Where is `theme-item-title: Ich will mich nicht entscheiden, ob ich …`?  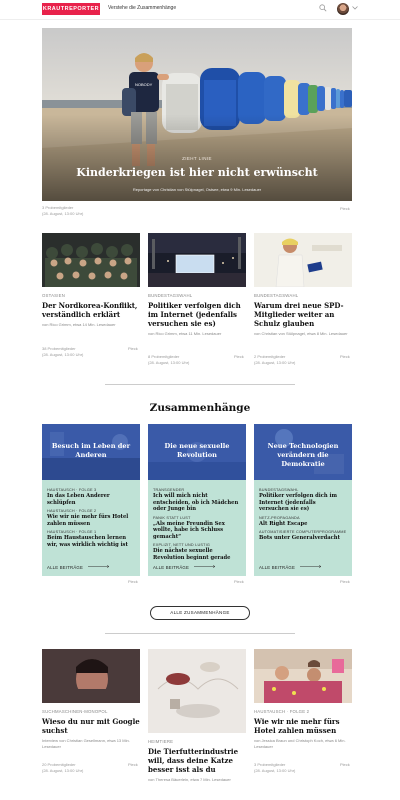
theme-item-title: Ich will mich nicht entscheiden, ob ich … is located at coordinates (197, 503).